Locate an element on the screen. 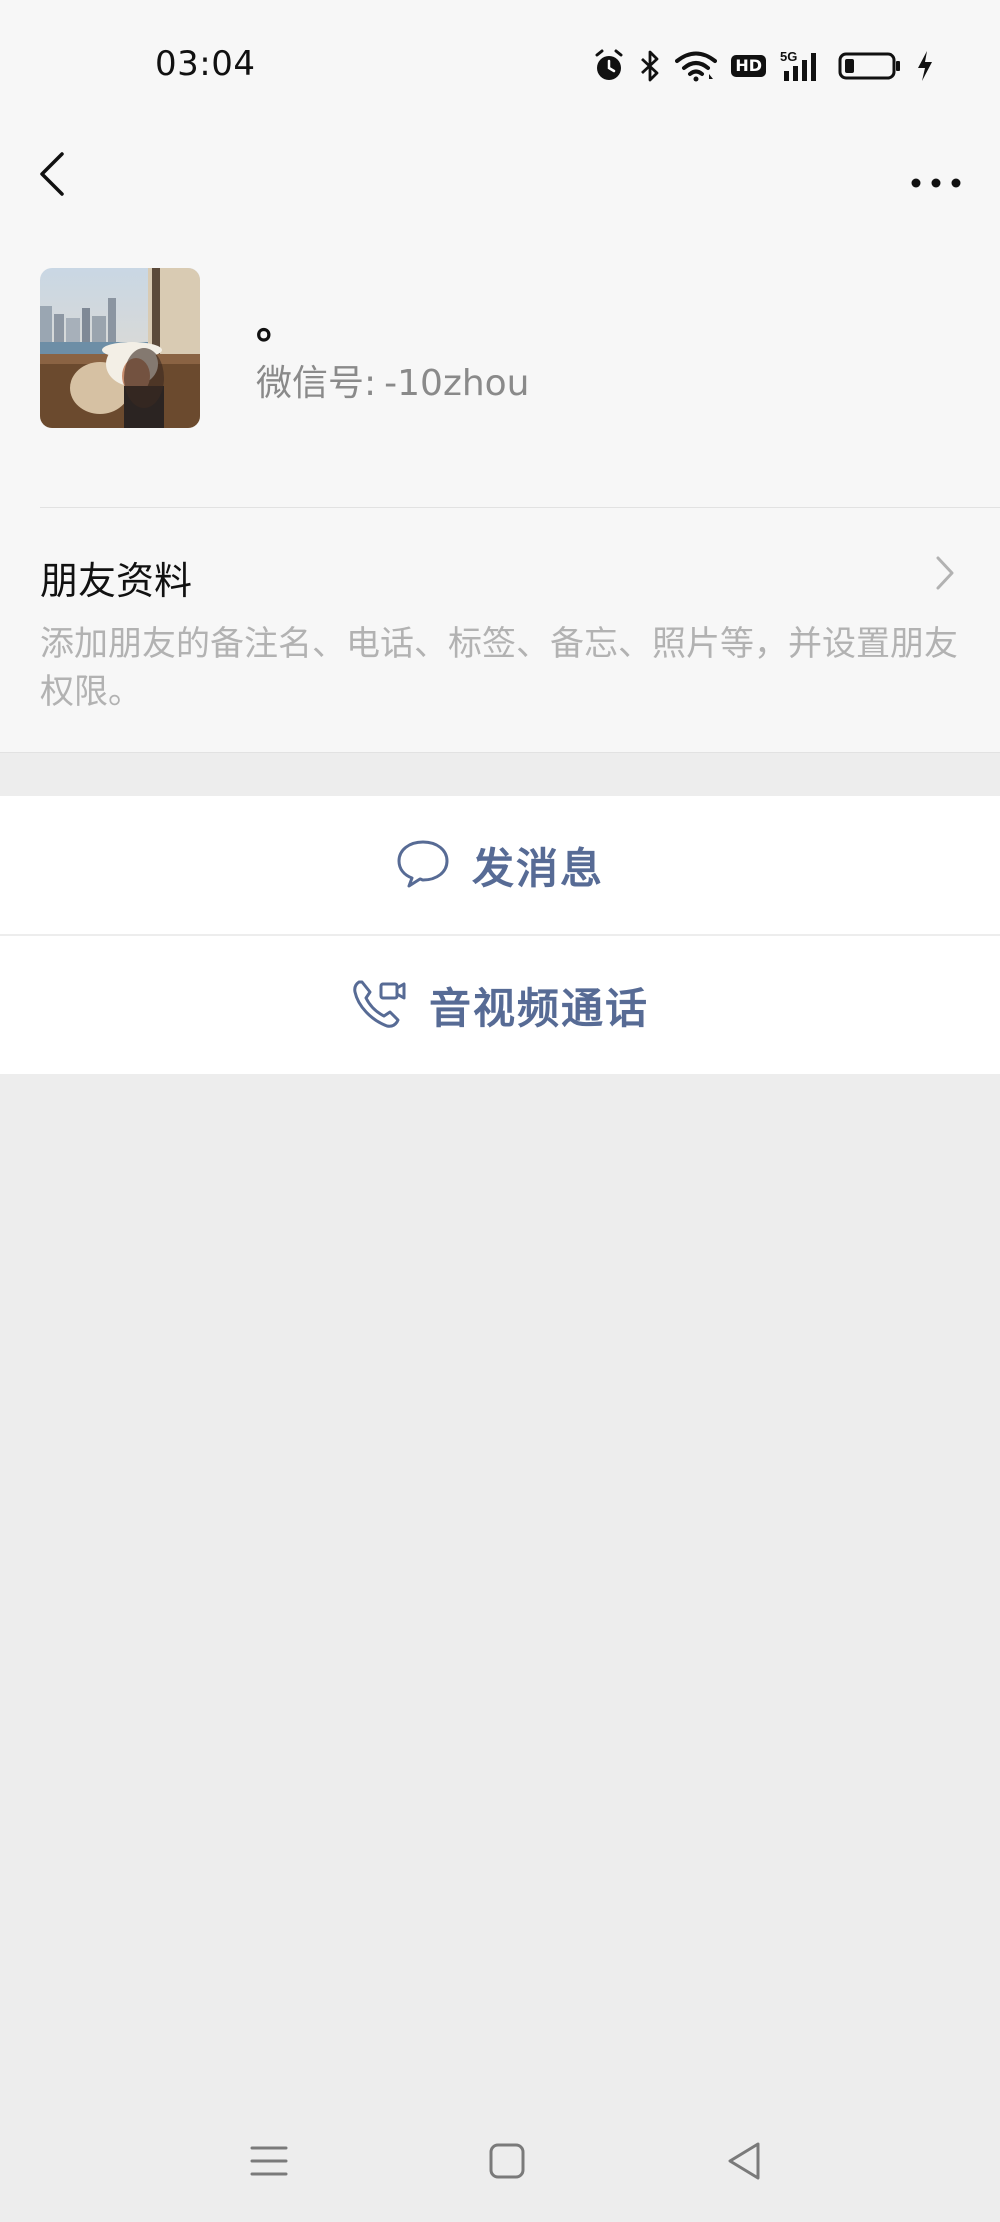 The image size is (1000, 2222). status-bar: 03:04 HD 5G is located at coordinates (500, 66).